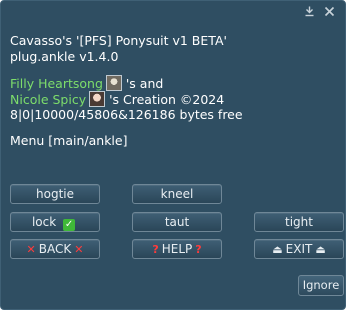 This screenshot has width=348, height=312. What do you see at coordinates (69, 225) in the screenshot?
I see `checkmark-icon: ✓` at bounding box center [69, 225].